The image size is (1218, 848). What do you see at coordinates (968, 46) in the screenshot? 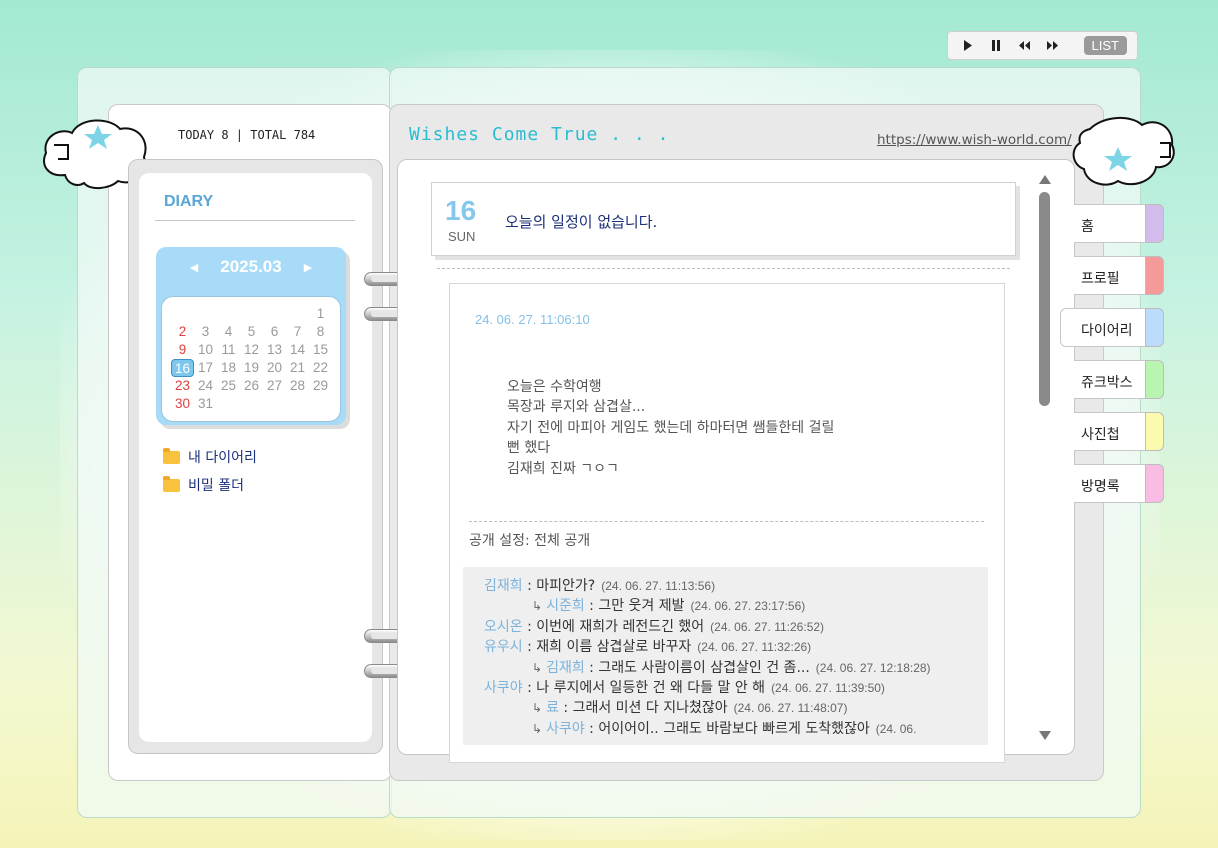
I see `play-icon` at bounding box center [968, 46].